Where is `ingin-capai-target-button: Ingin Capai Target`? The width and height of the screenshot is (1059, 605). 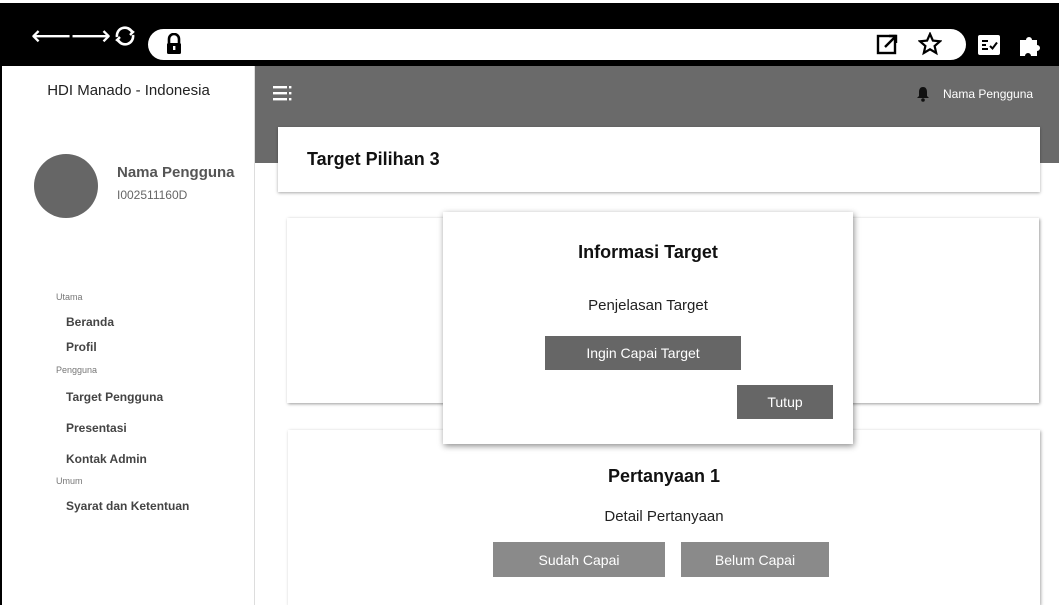 ingin-capai-target-button: Ingin Capai Target is located at coordinates (643, 353).